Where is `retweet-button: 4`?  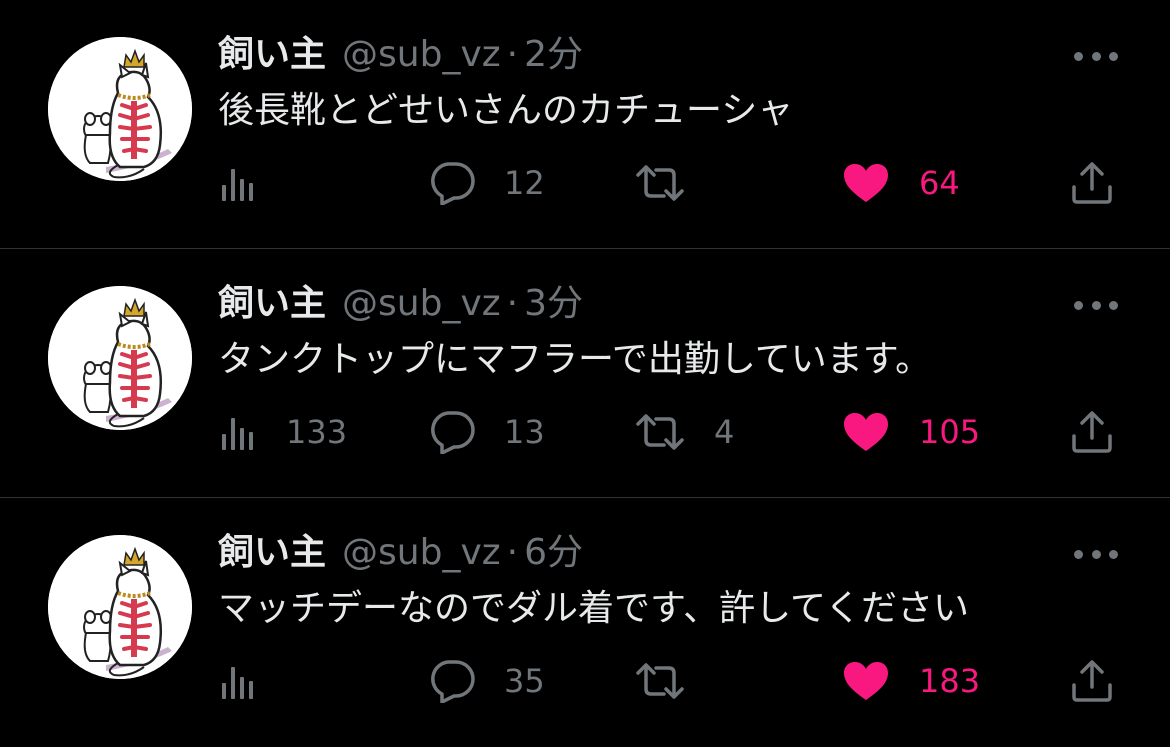
retweet-button: 4 is located at coordinates (684, 432).